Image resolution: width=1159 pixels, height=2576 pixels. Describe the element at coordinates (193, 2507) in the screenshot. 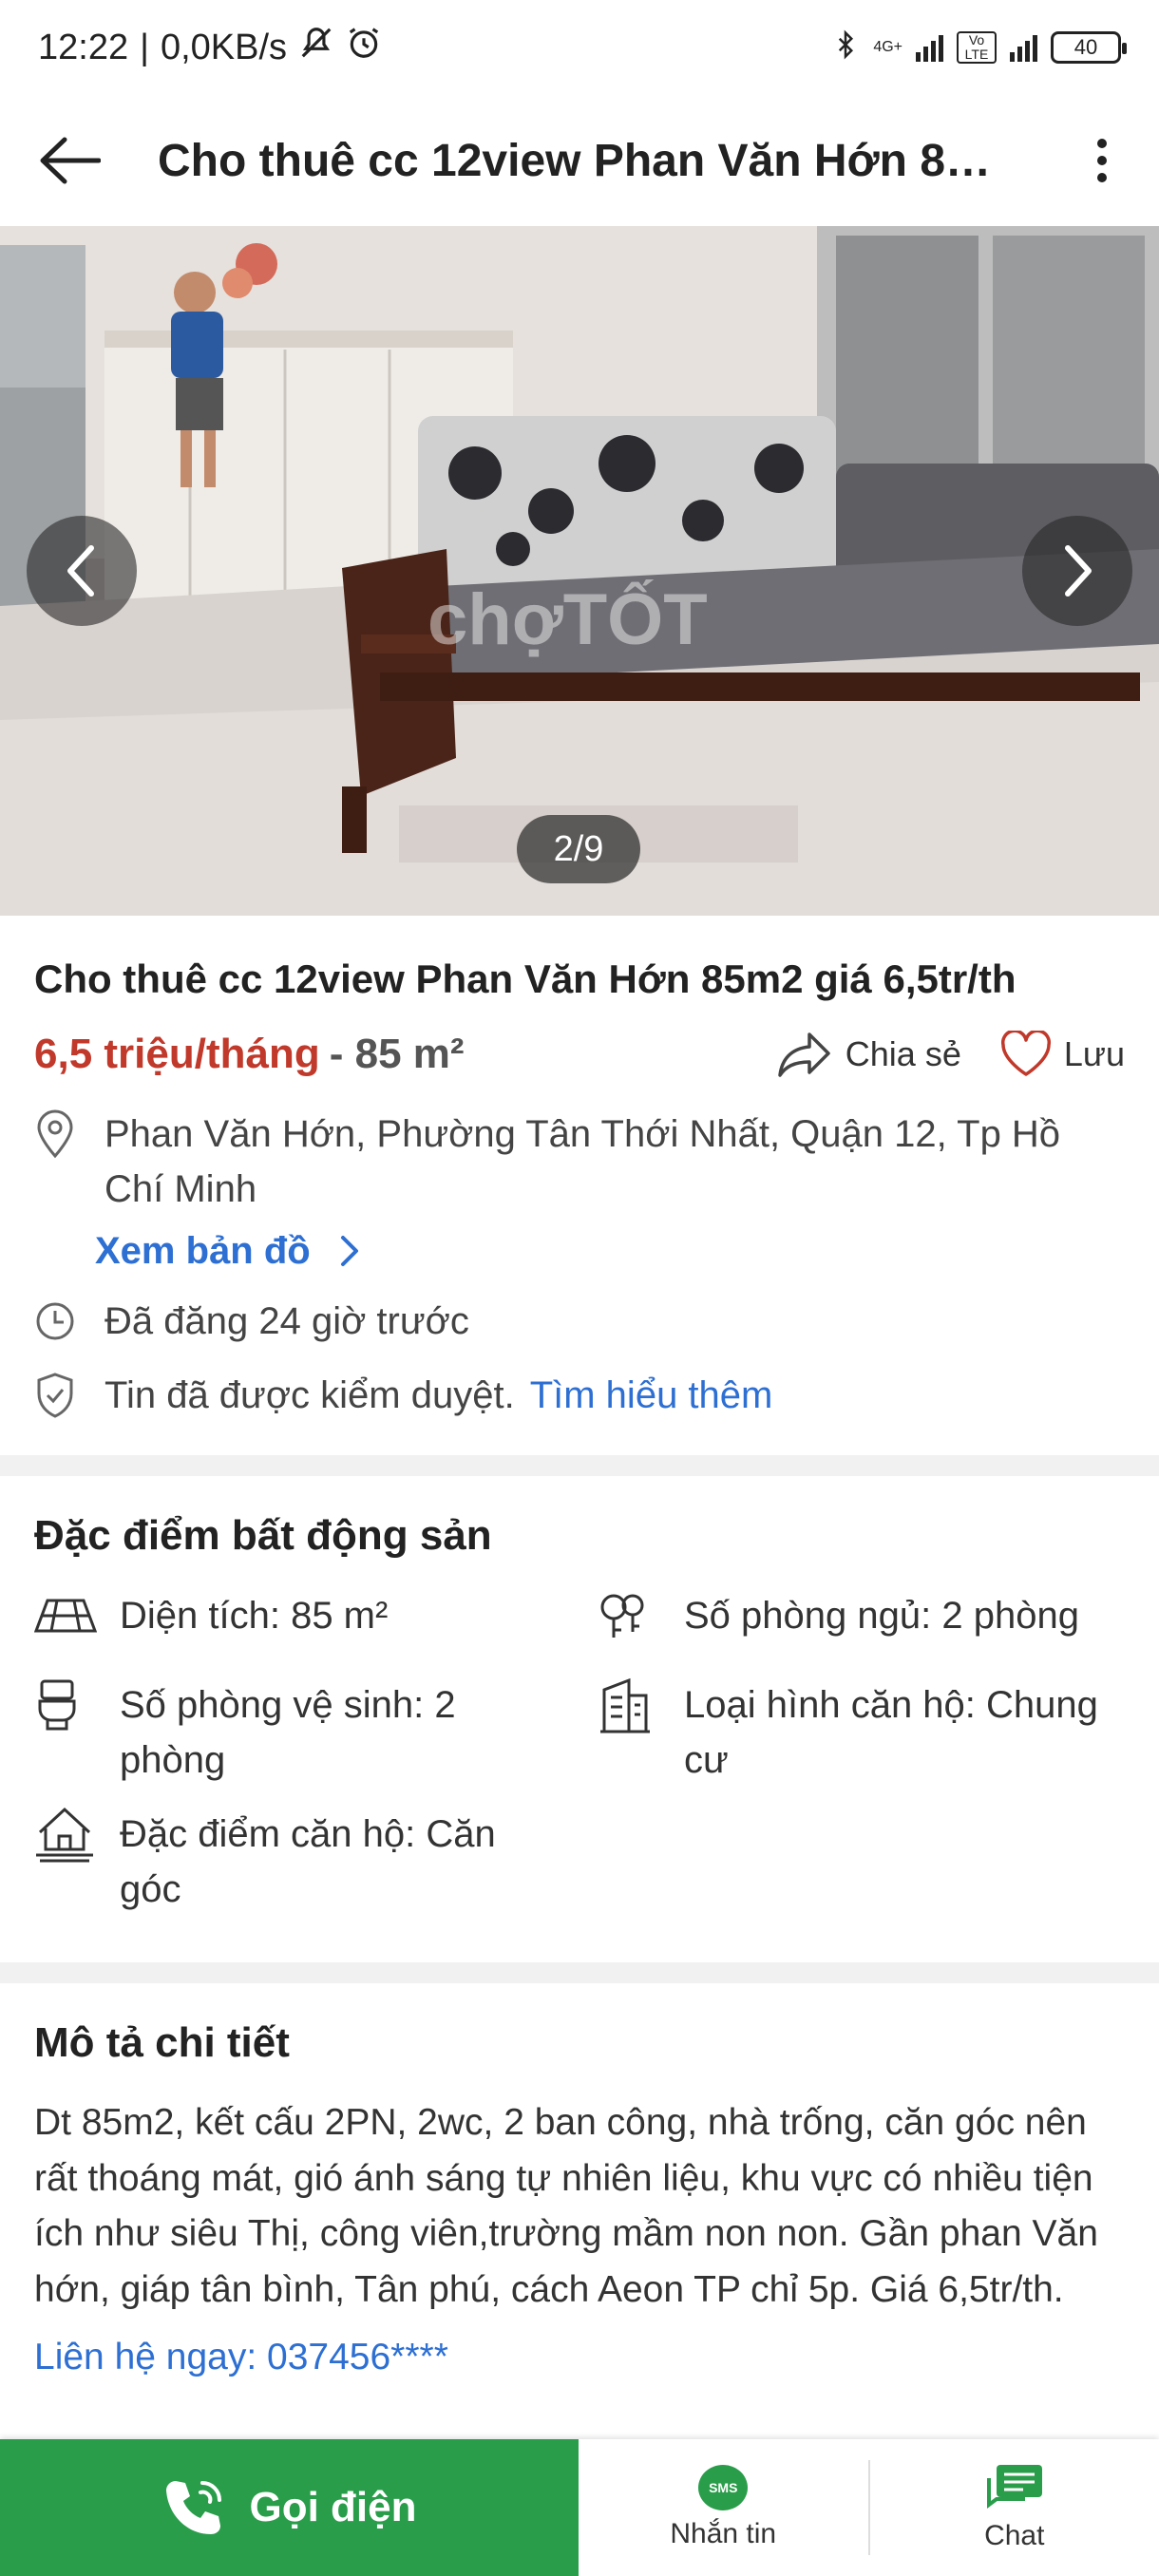

I see `phone-icon` at that location.